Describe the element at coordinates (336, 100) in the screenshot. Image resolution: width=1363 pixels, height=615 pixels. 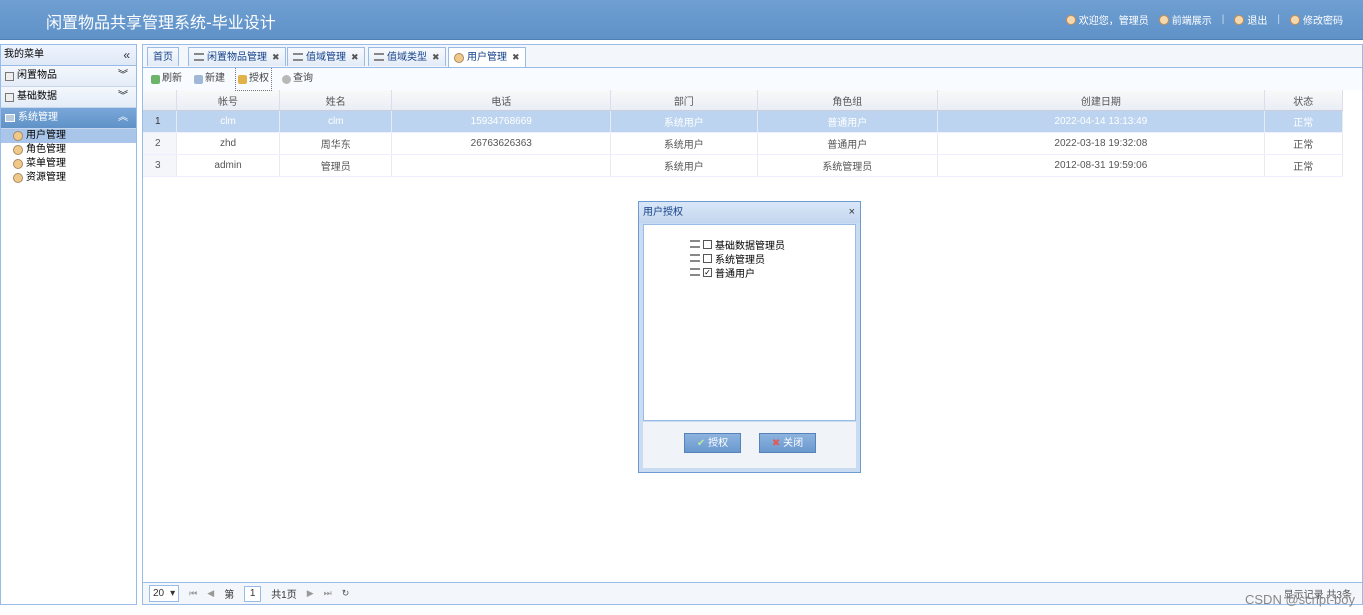
I see `col-header: 姓名` at that location.